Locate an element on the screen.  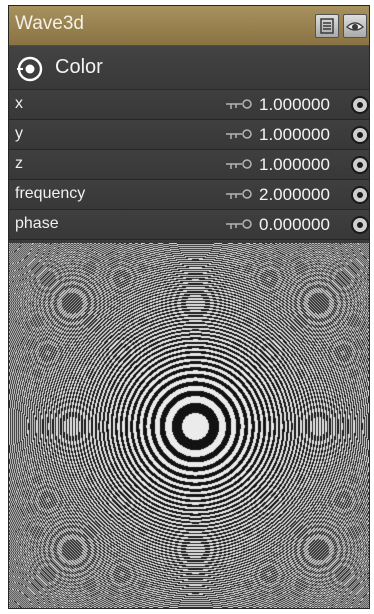
param-value: 0.000000 is located at coordinates (294, 225).